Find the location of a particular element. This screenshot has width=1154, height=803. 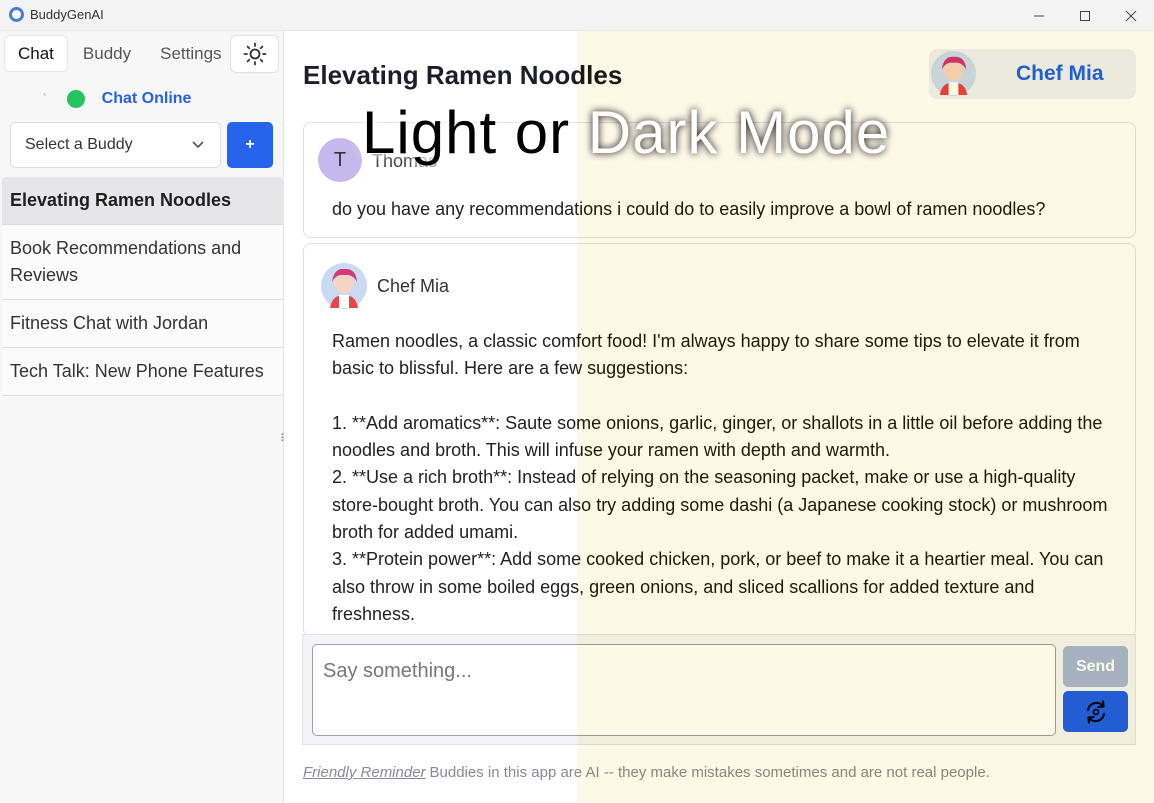

minimize-icon is located at coordinates (1039, 15).